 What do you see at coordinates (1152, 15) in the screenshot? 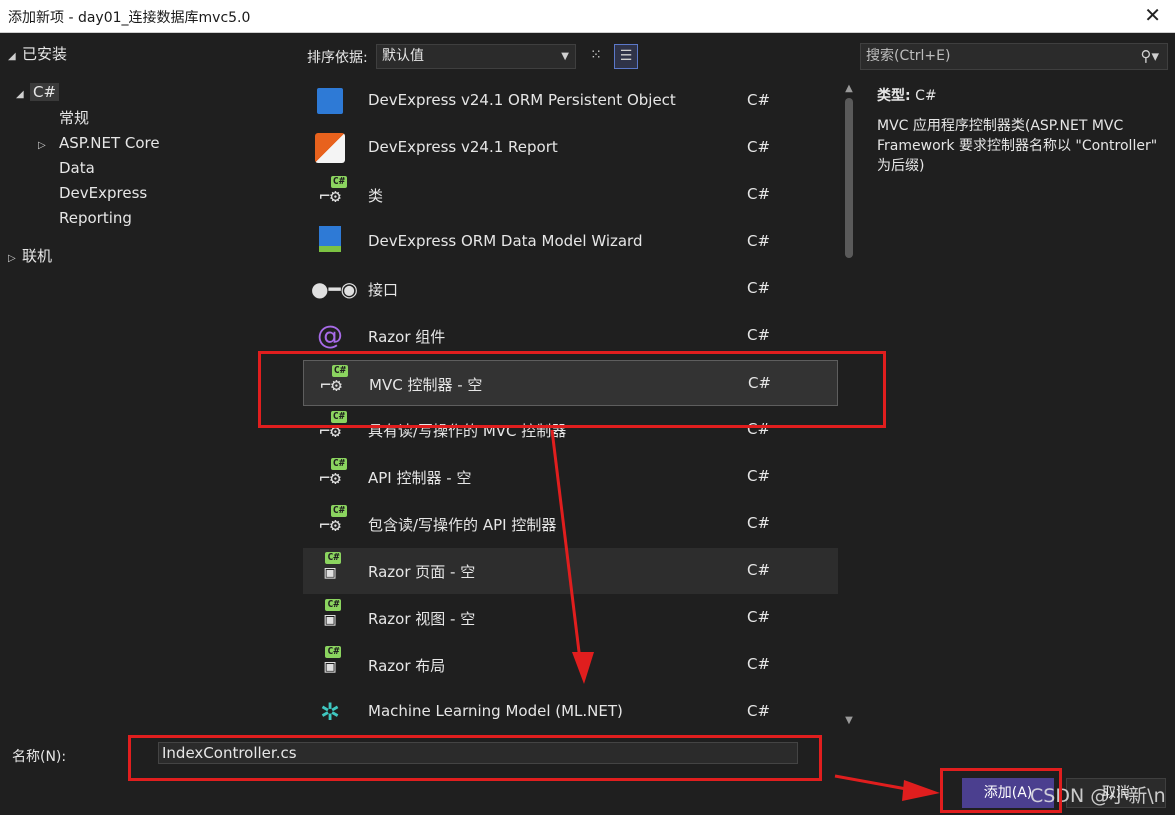
I see `close-icon: ✕` at bounding box center [1152, 15].